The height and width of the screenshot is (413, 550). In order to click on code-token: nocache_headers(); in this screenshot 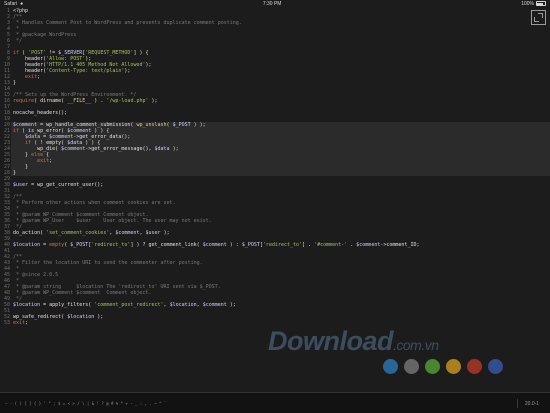, I will do `click(40, 113)`.